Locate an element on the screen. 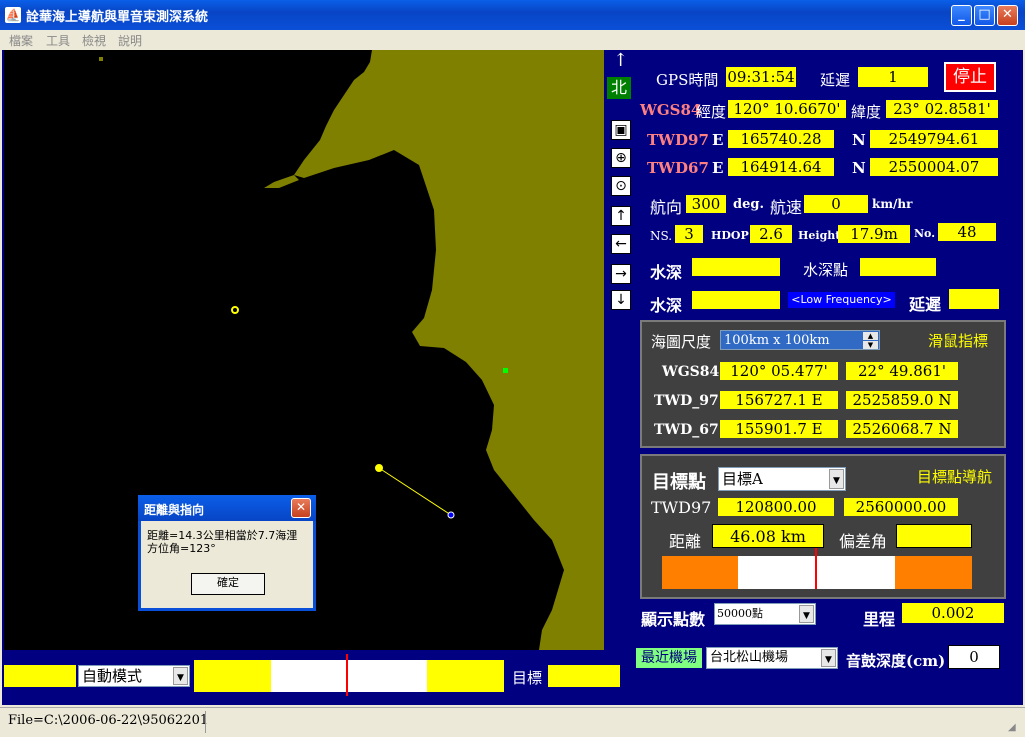 The height and width of the screenshot is (737, 1025). target-icon: ⊕ is located at coordinates (621, 158).